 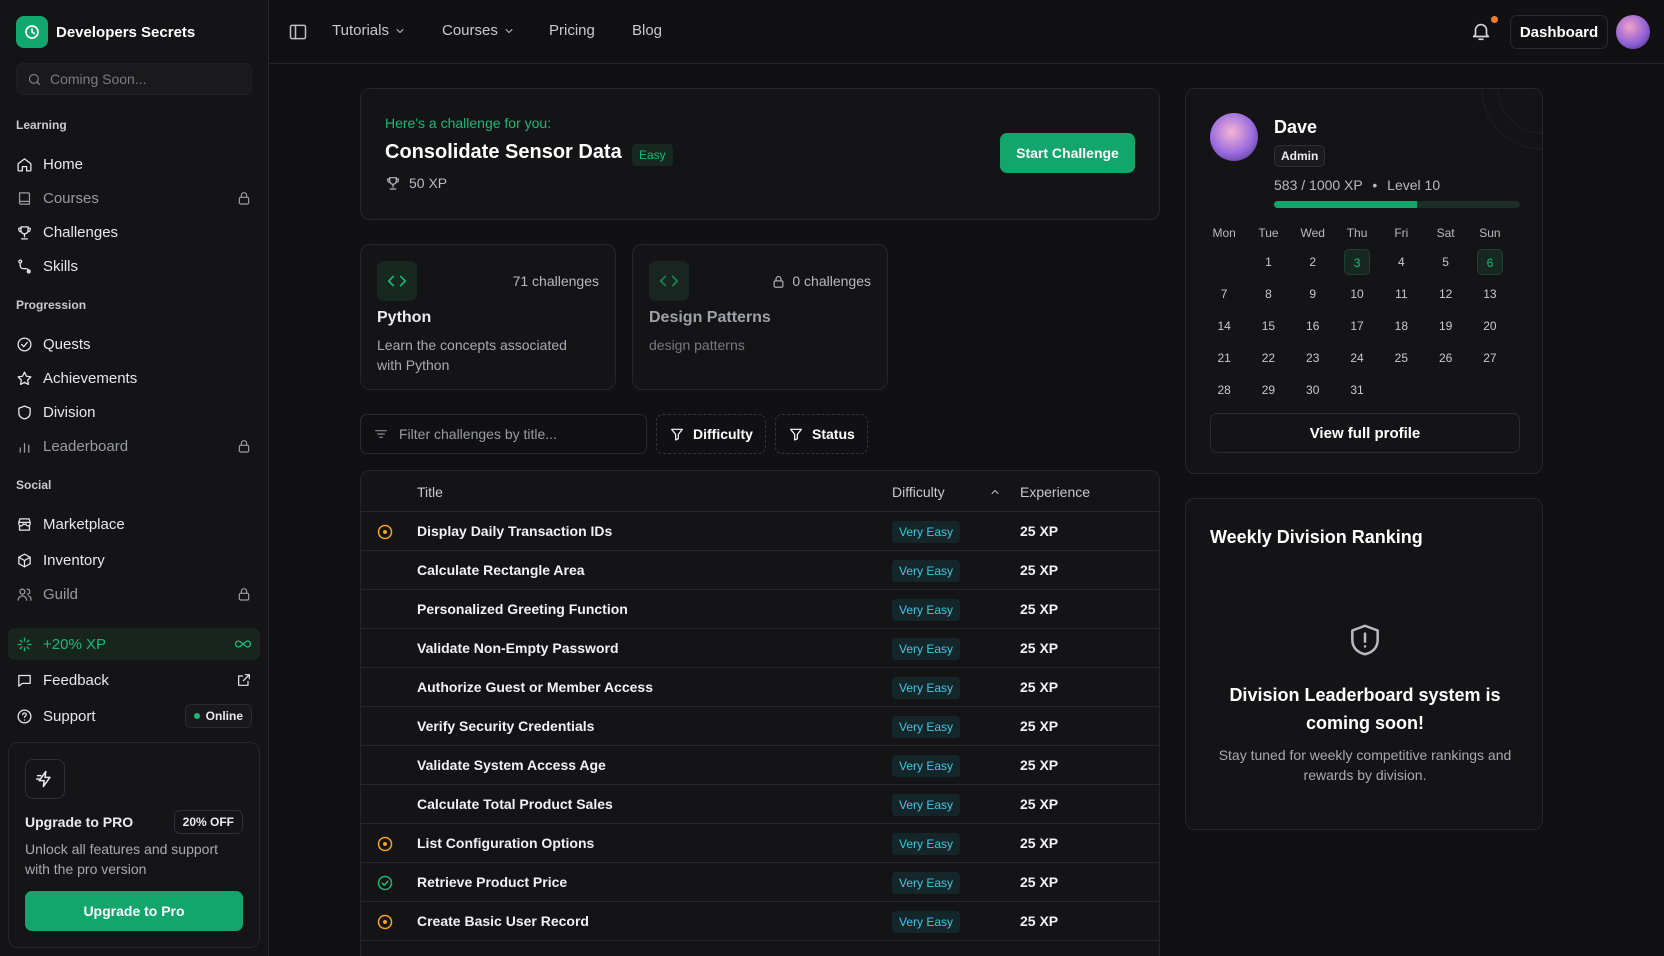 What do you see at coordinates (74, 560) in the screenshot?
I see `sidebar-item-label: Inventory` at bounding box center [74, 560].